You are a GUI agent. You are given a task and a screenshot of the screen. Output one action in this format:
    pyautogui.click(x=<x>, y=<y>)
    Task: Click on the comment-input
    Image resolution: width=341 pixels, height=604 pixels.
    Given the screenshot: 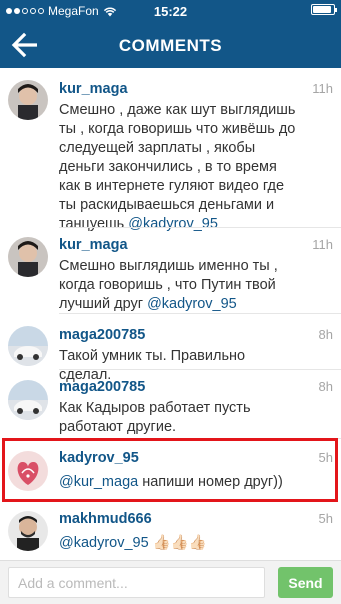 What is the action you would take?
    pyautogui.click(x=136, y=582)
    